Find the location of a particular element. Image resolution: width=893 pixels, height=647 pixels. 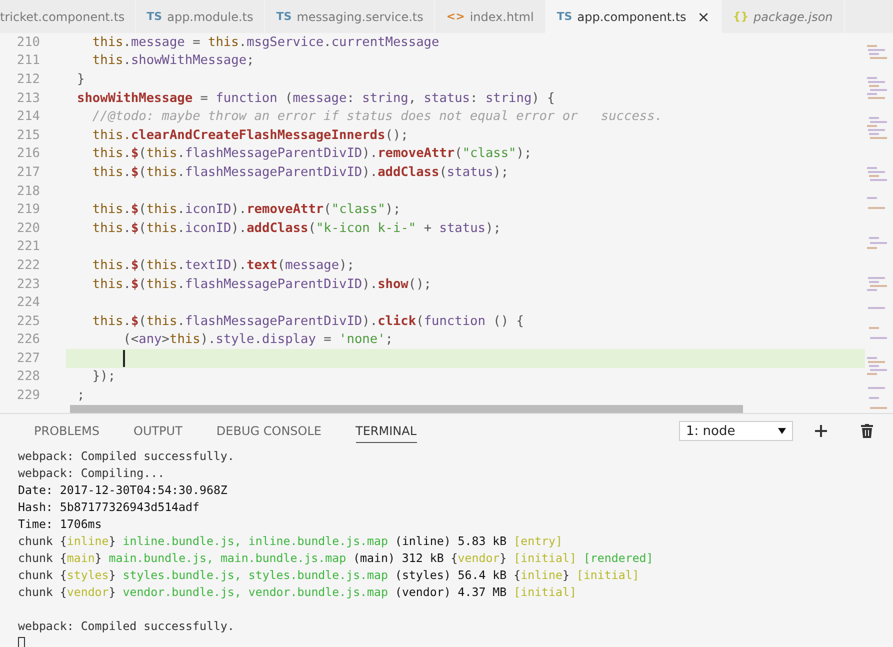

scrollbar-thumb is located at coordinates (406, 408).